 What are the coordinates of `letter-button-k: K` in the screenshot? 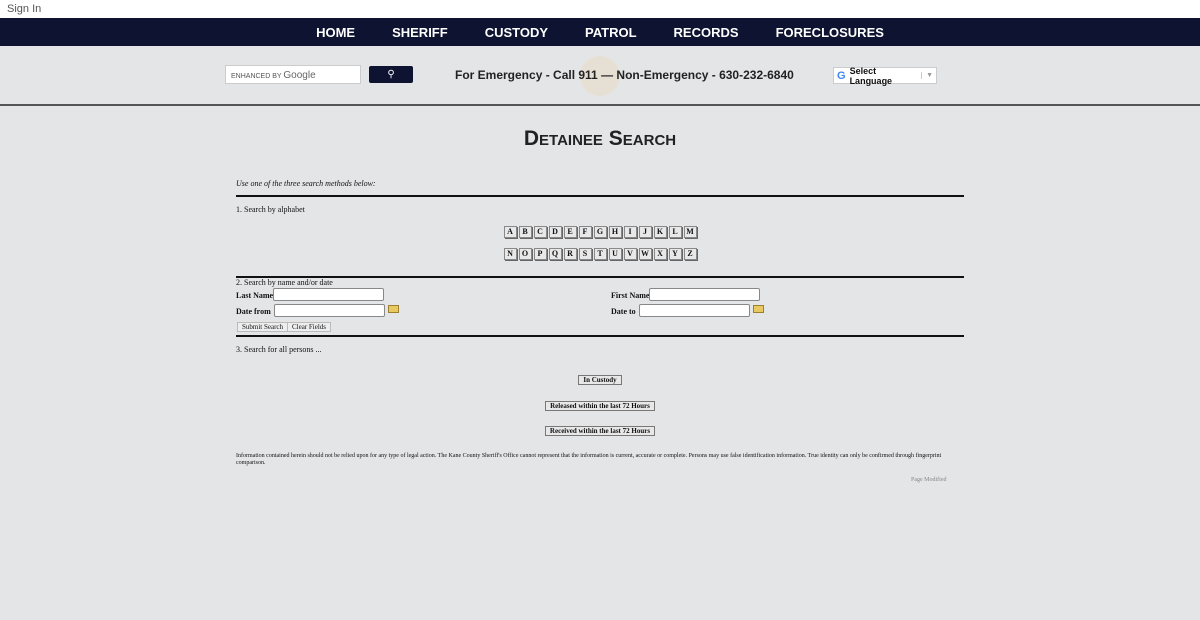 It's located at (660, 232).